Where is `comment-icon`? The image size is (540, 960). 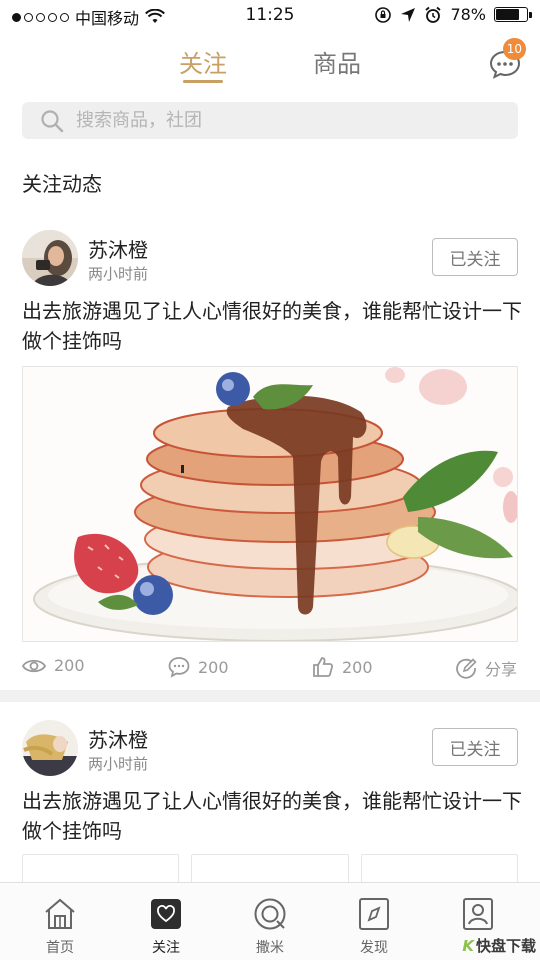
comment-icon is located at coordinates (179, 667).